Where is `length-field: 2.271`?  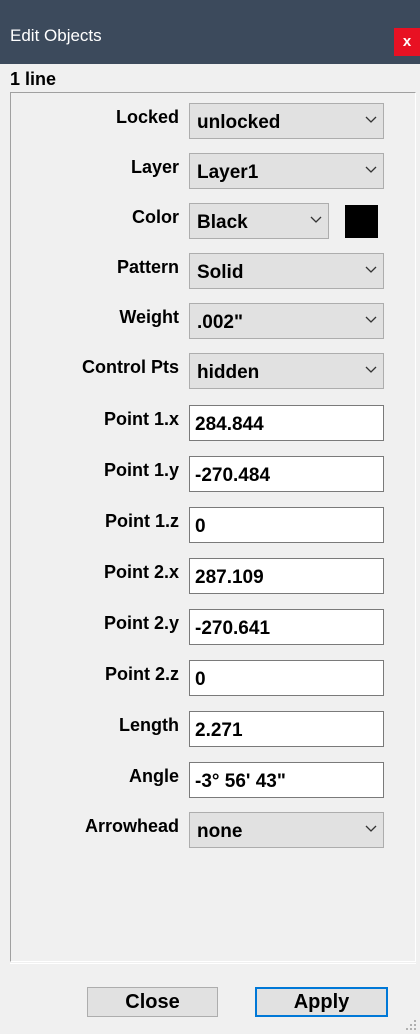
length-field: 2.271 is located at coordinates (286, 729).